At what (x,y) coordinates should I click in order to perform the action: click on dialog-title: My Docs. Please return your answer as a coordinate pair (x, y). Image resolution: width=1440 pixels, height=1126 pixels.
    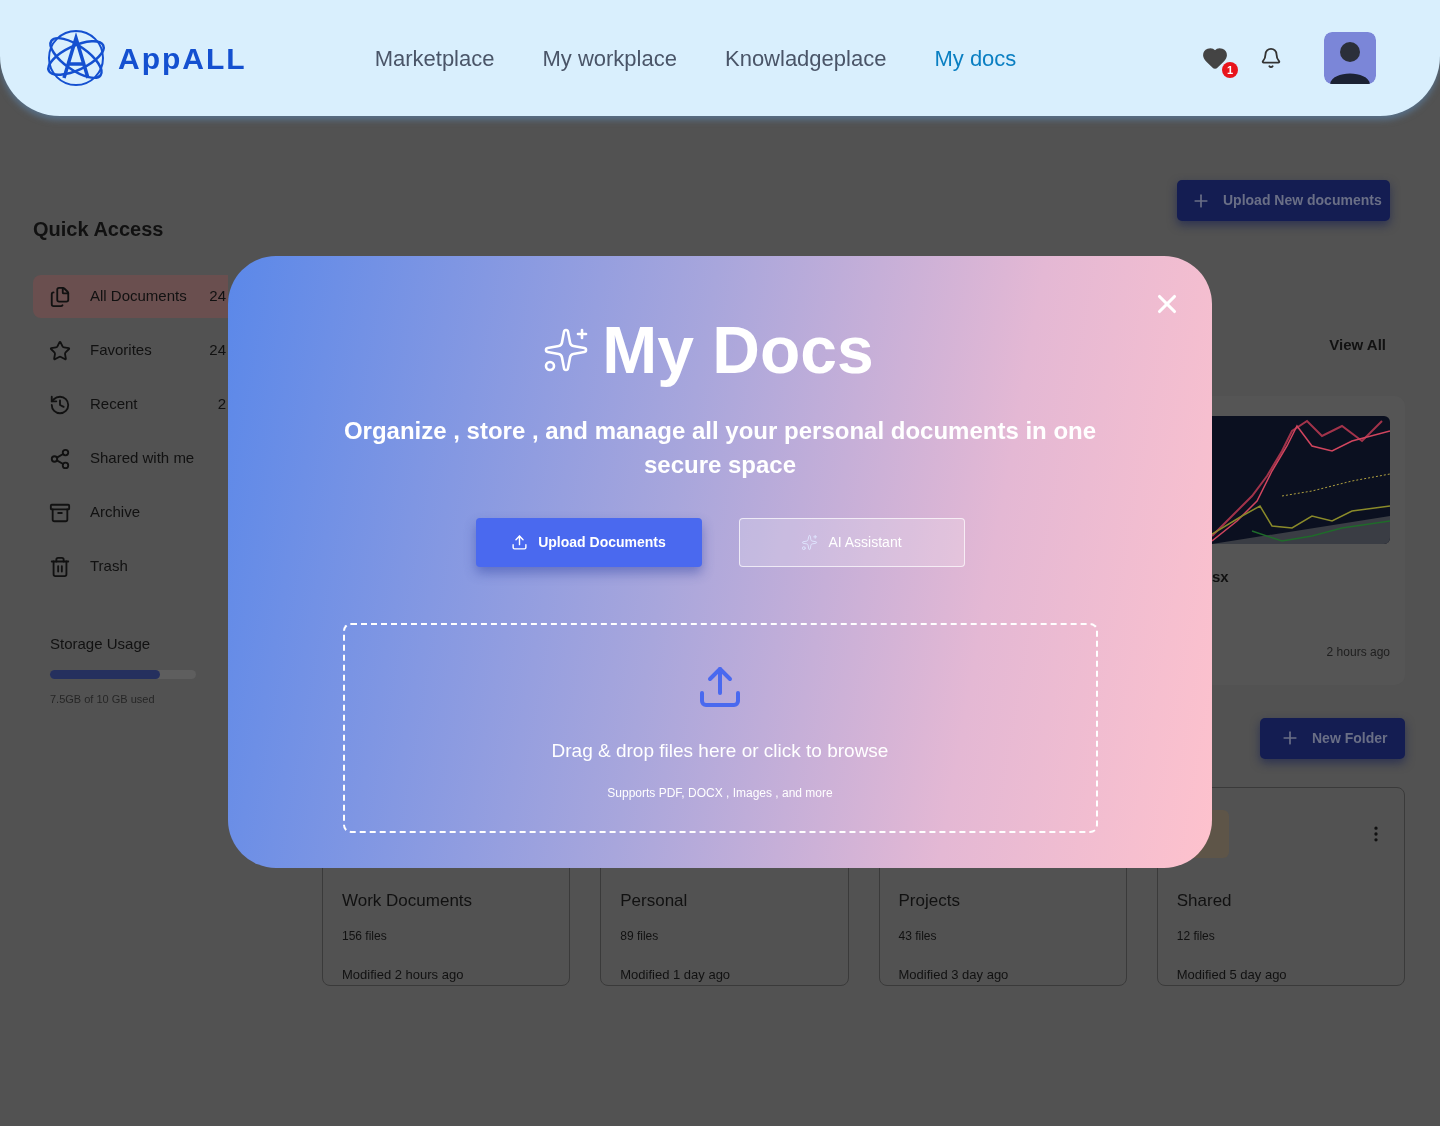
    Looking at the image, I should click on (738, 350).